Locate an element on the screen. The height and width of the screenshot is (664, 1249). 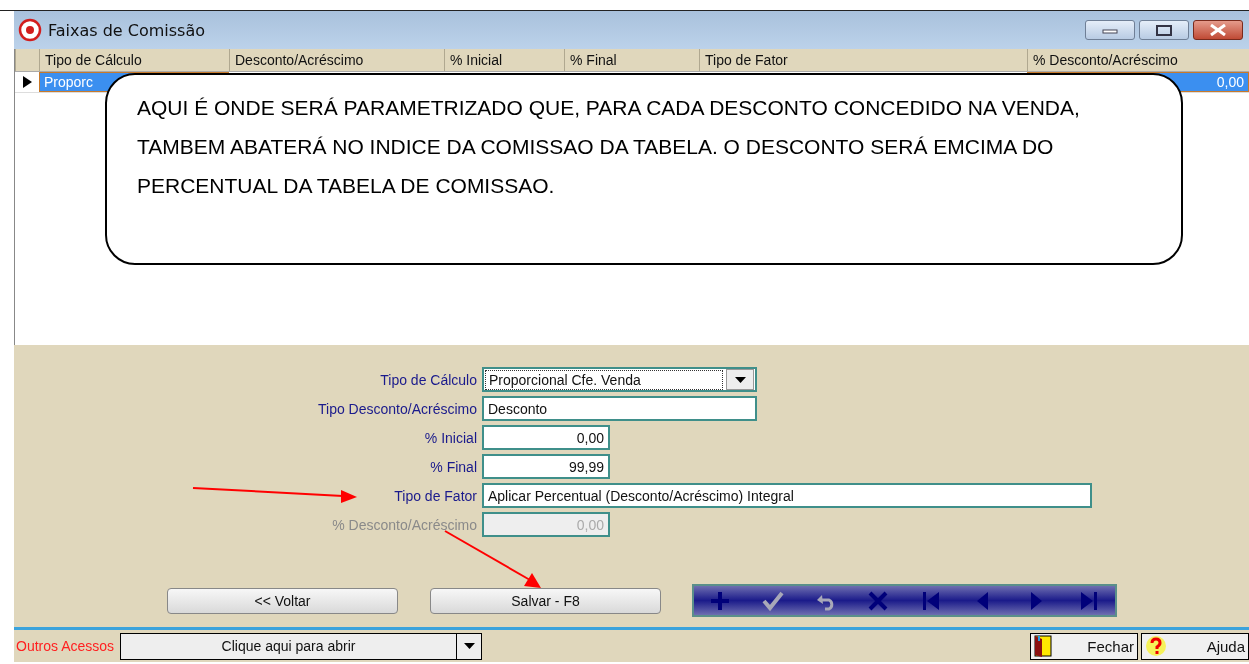
help-button: Ajuda is located at coordinates (1195, 646).